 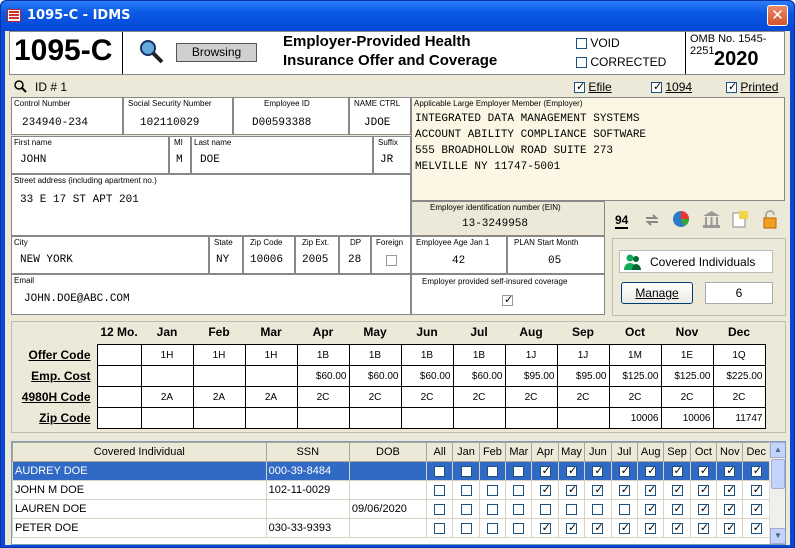 What do you see at coordinates (391, 528) in the screenshot?
I see `covered-row: PETER DOE 030-33-9393` at bounding box center [391, 528].